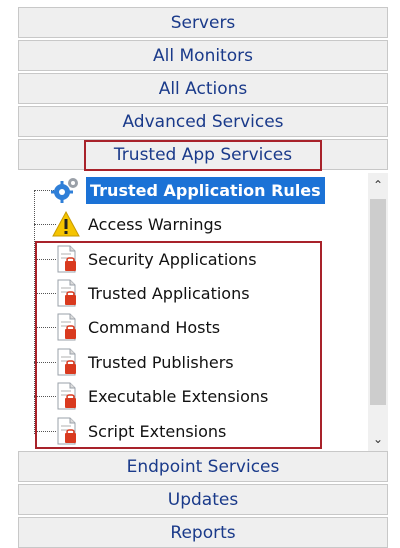 This screenshot has width=400, height=548. What do you see at coordinates (203, 55) in the screenshot?
I see `nav-button-all-monitors: All Monitors` at bounding box center [203, 55].